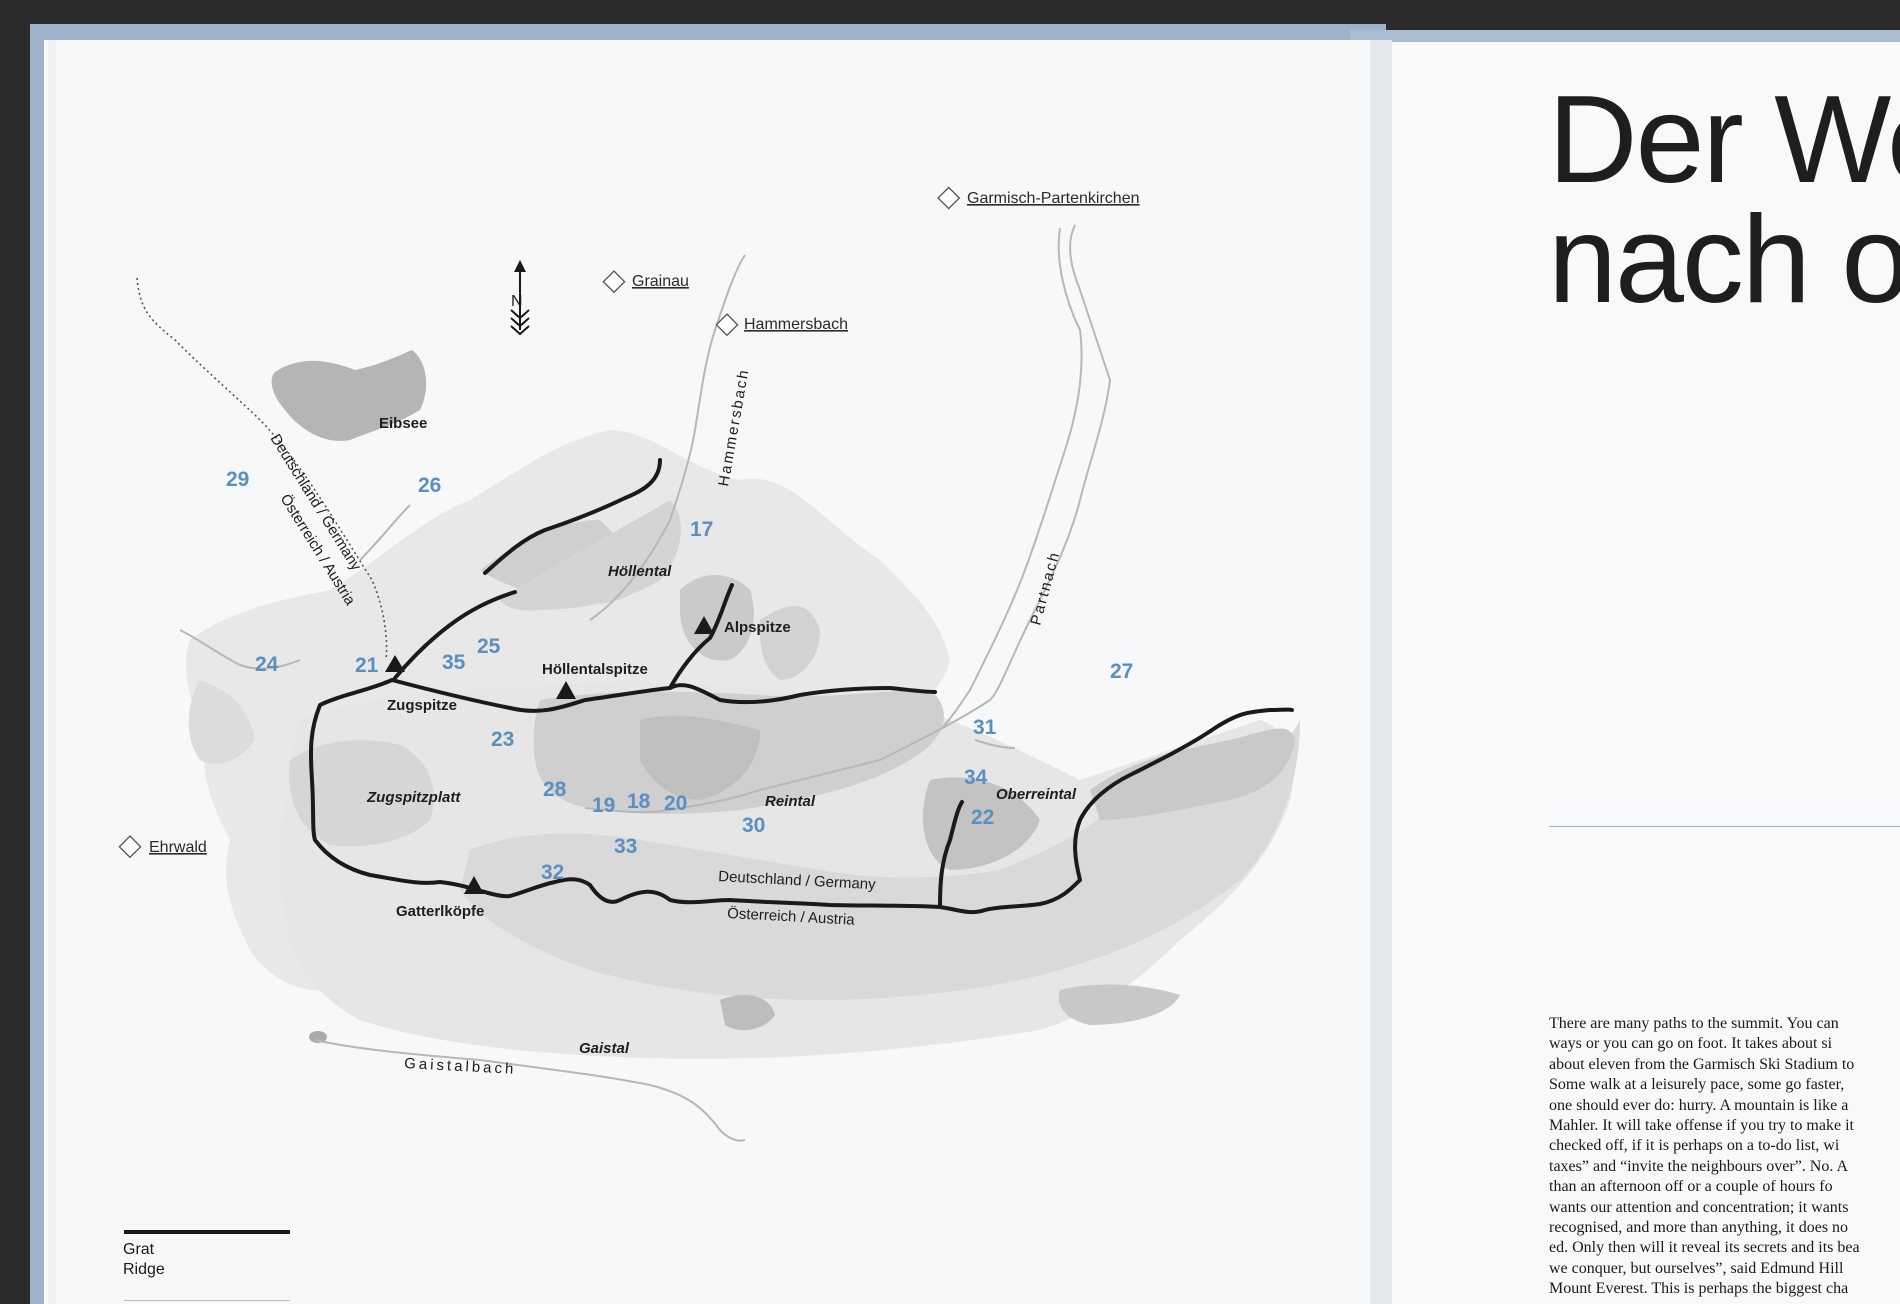 The image size is (1900, 1304). Describe the element at coordinates (1121, 671) in the screenshot. I see `marker-27: 27` at that location.